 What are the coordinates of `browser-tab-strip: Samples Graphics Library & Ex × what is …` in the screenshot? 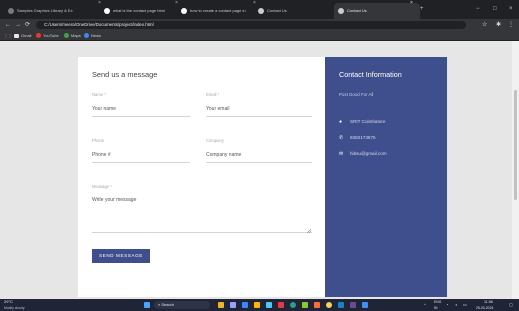 It's located at (259, 9).